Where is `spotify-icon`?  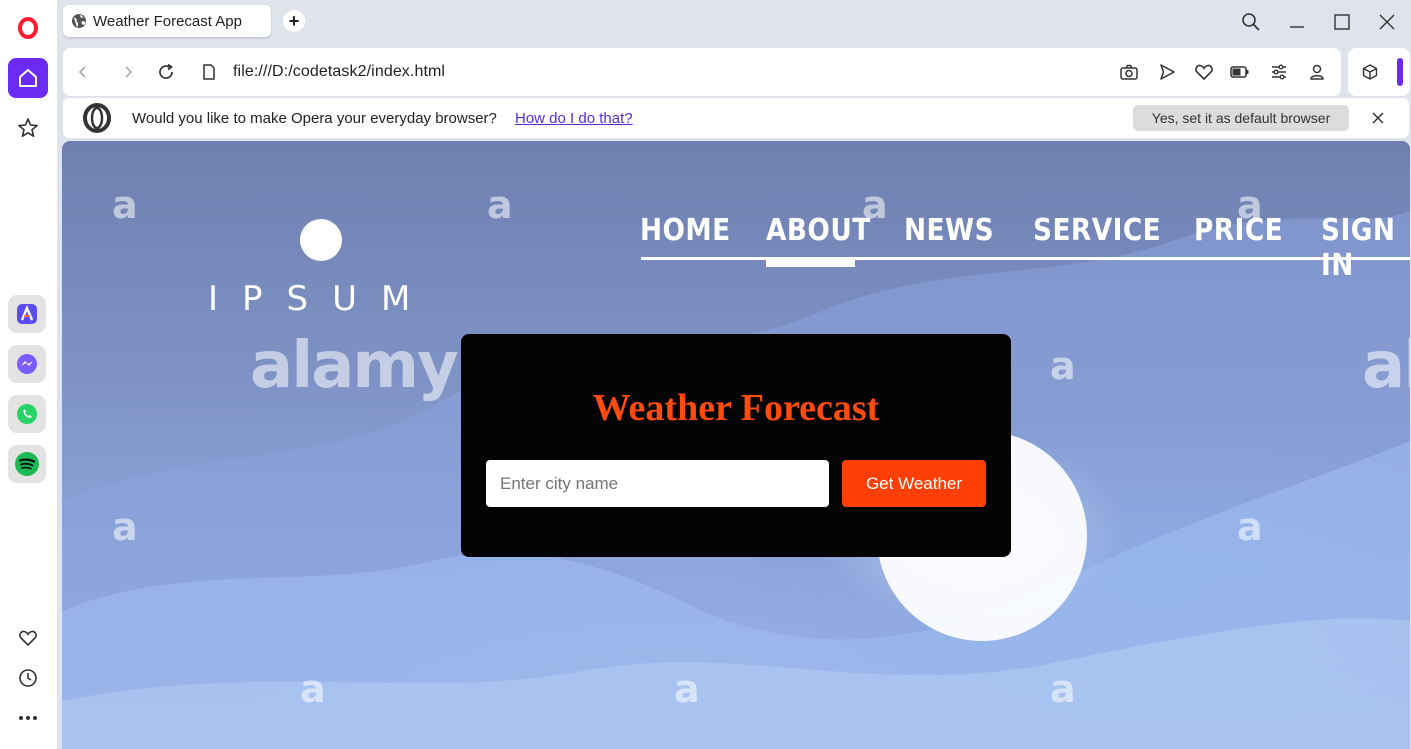
spotify-icon is located at coordinates (27, 464).